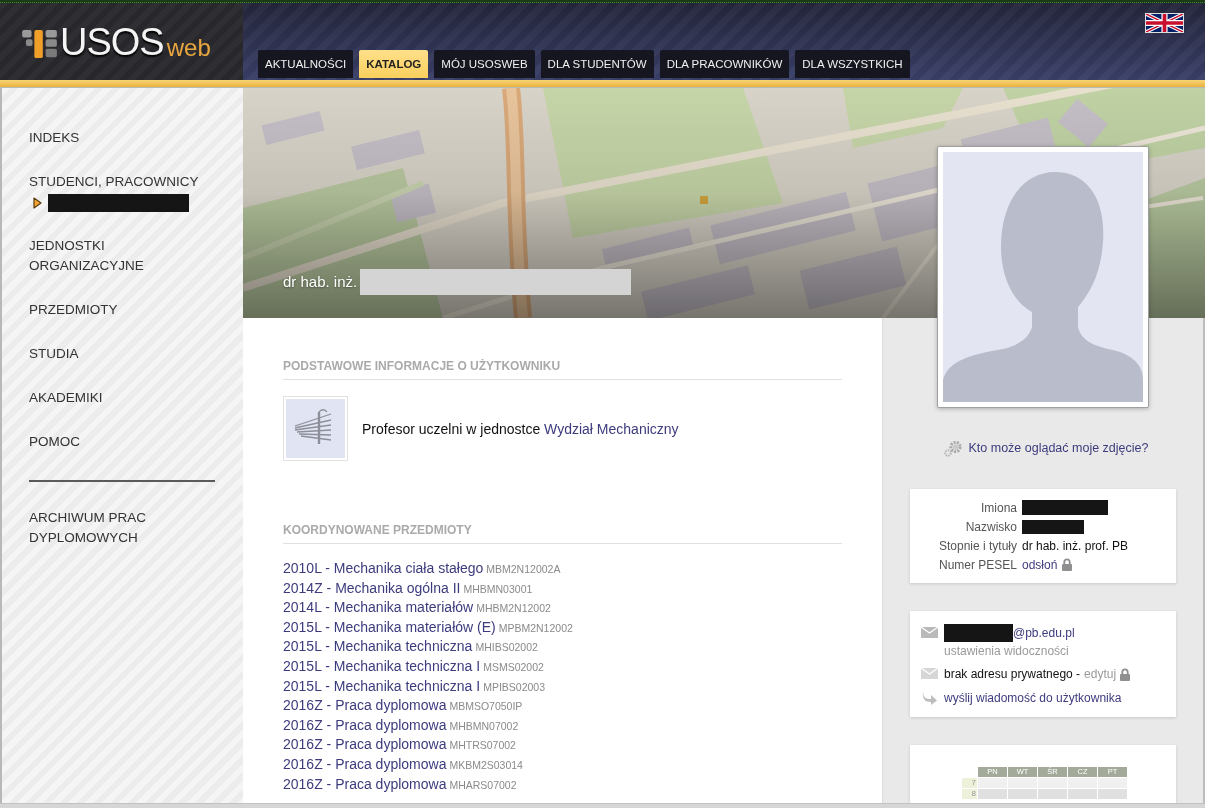 This screenshot has height=808, width=1205. I want to click on sidebar-item: STUDIA, so click(122, 354).